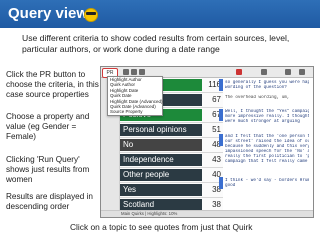  Describe the element at coordinates (216, 204) in the screenshot. I see `topic-count: 38` at that location.